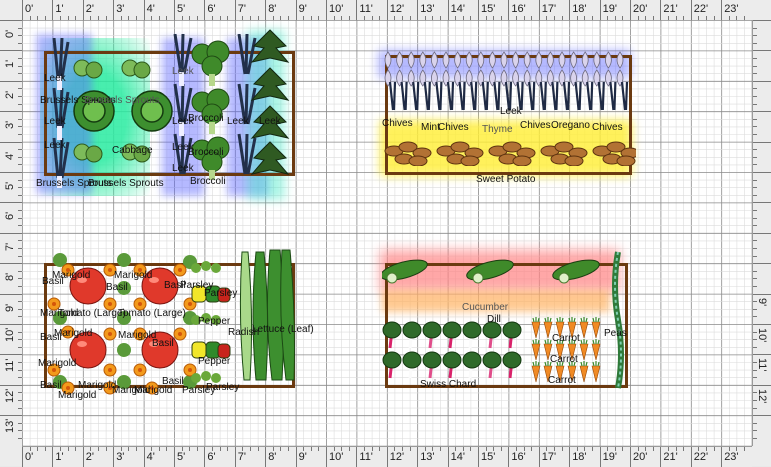  Describe the element at coordinates (494, 319) in the screenshot. I see `plant-label: Dill` at that location.